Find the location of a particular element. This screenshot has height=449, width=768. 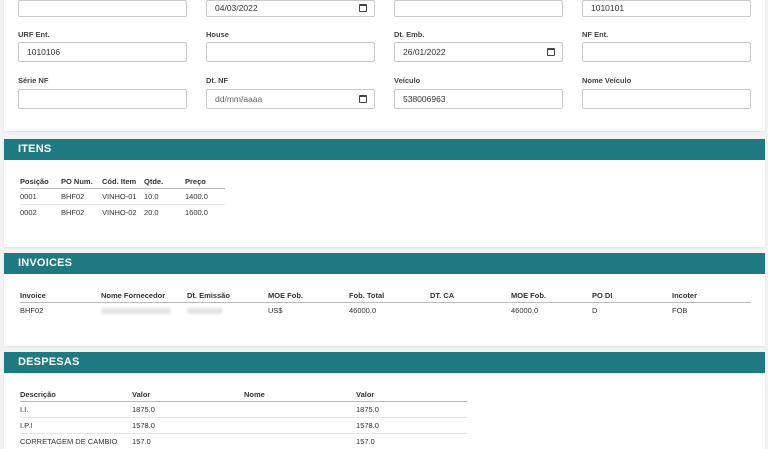

dt-emb-input: 26/01/2022 is located at coordinates (478, 52).